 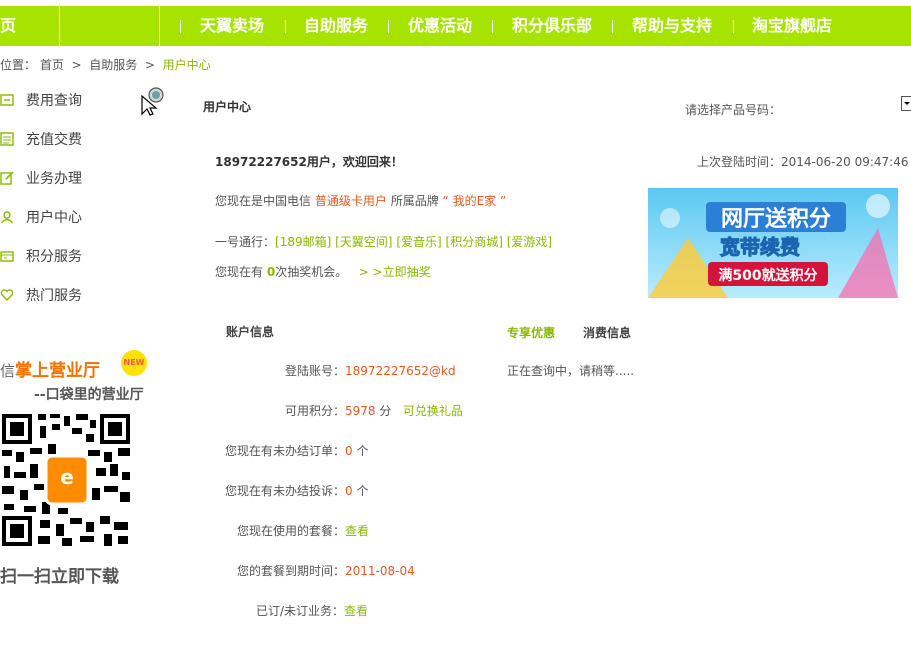 I want to click on row-label: 您现在有未办结订单：, so click(x=285, y=451).